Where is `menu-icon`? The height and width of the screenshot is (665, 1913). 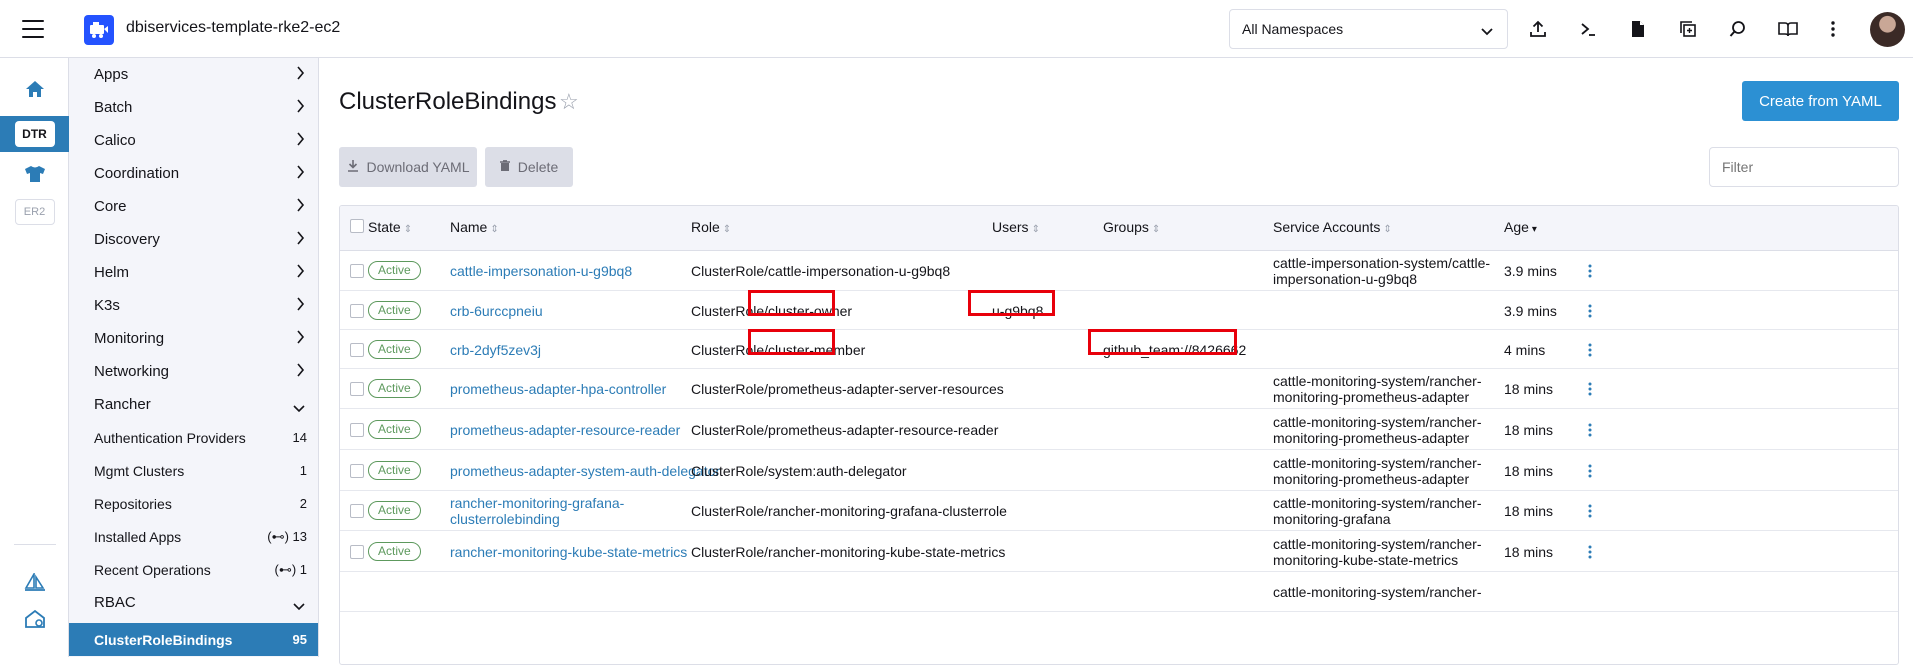 menu-icon is located at coordinates (33, 29).